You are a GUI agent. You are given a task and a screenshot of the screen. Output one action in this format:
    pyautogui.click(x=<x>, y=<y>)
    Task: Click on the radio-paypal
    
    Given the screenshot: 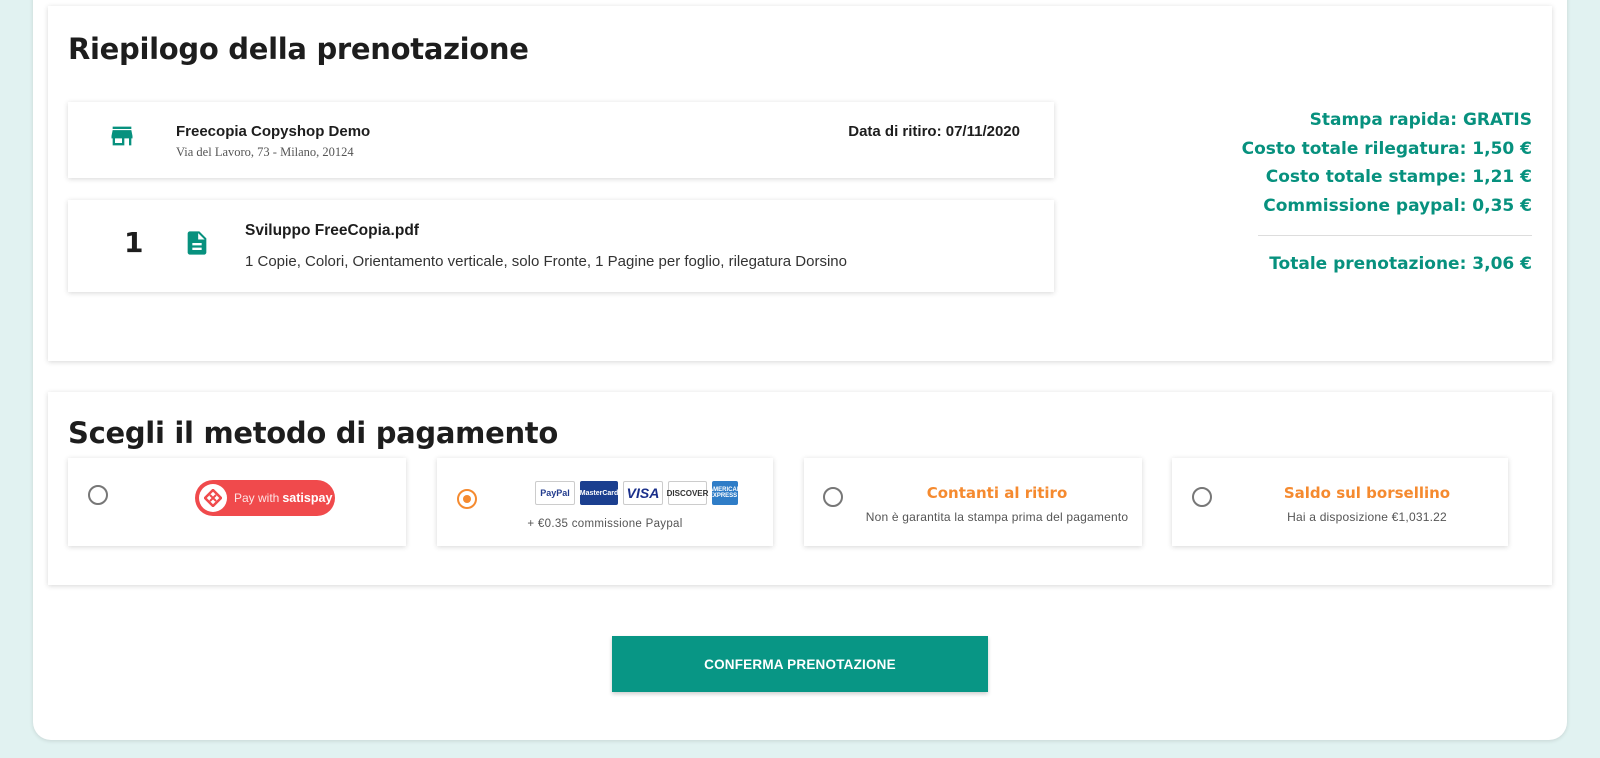 What is the action you would take?
    pyautogui.click(x=467, y=499)
    